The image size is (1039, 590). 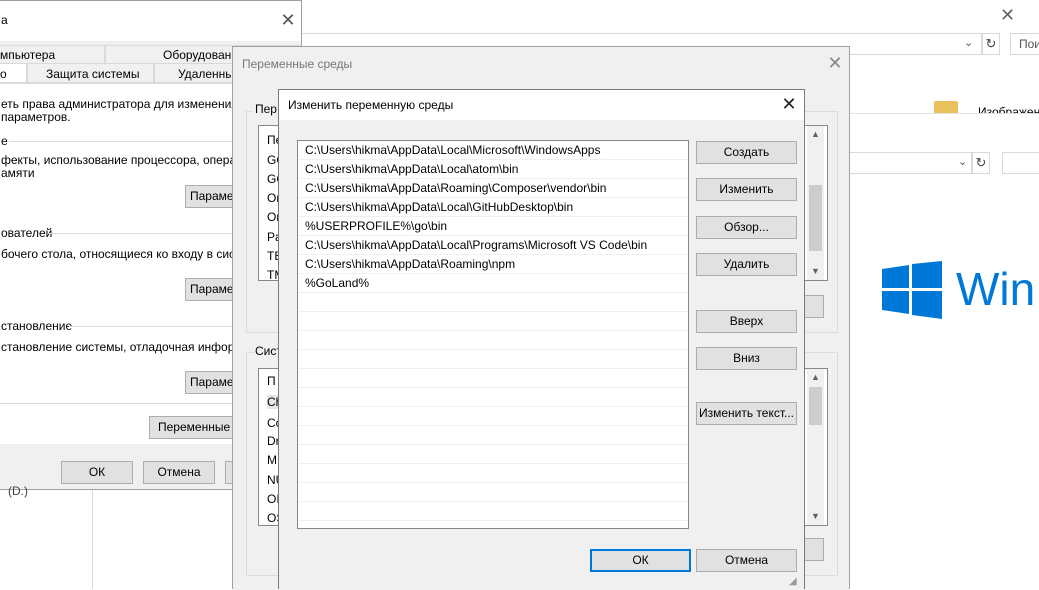 I want to click on tab-label: о, so click(x=3, y=74).